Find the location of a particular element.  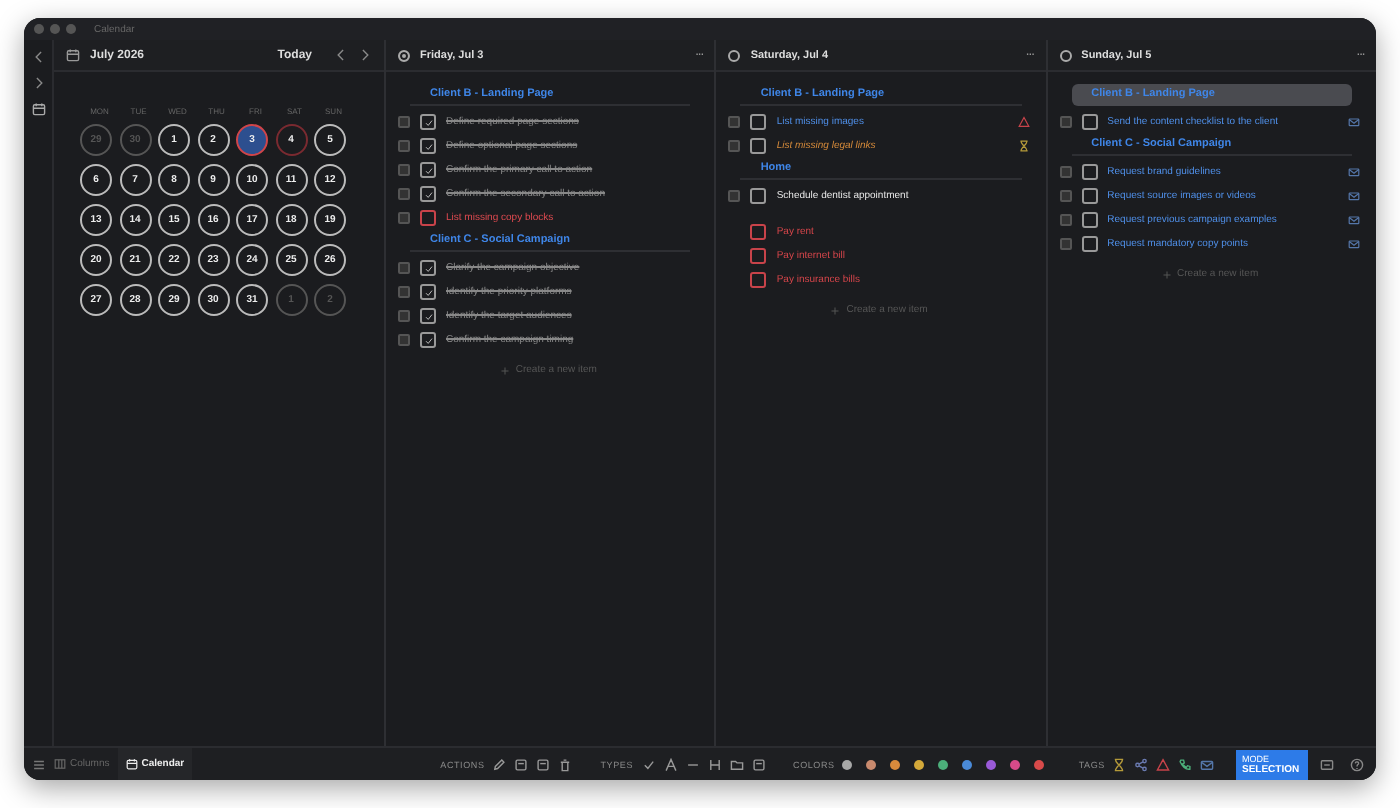

previous-button is located at coordinates (341, 55).